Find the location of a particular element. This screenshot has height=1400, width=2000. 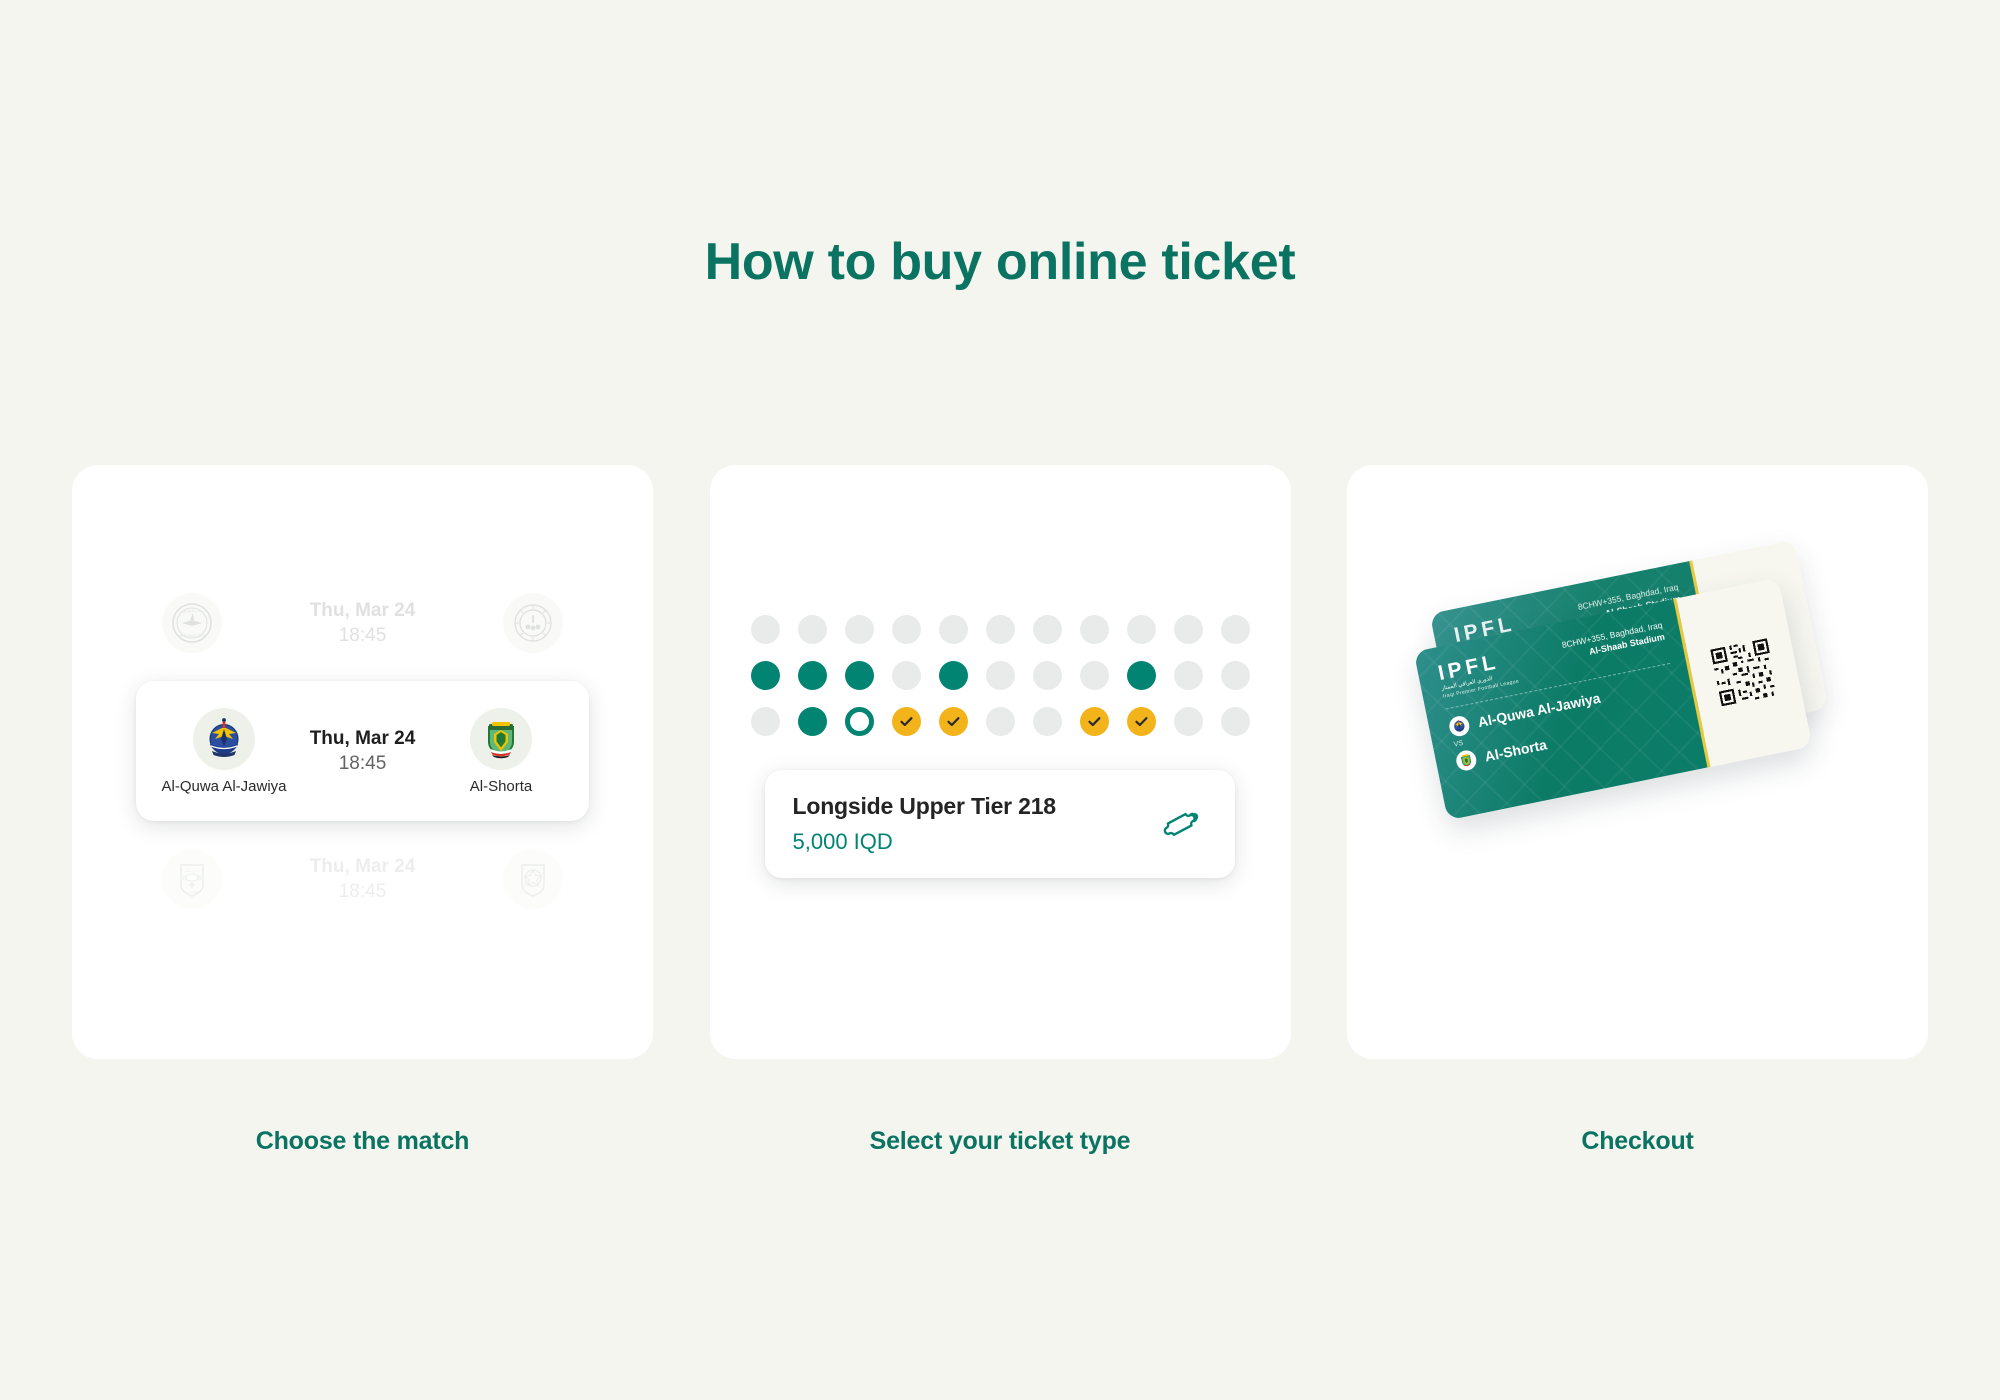

ticket-type-card: Longside Upper Tier 218 5,000 IQD is located at coordinates (999, 824).